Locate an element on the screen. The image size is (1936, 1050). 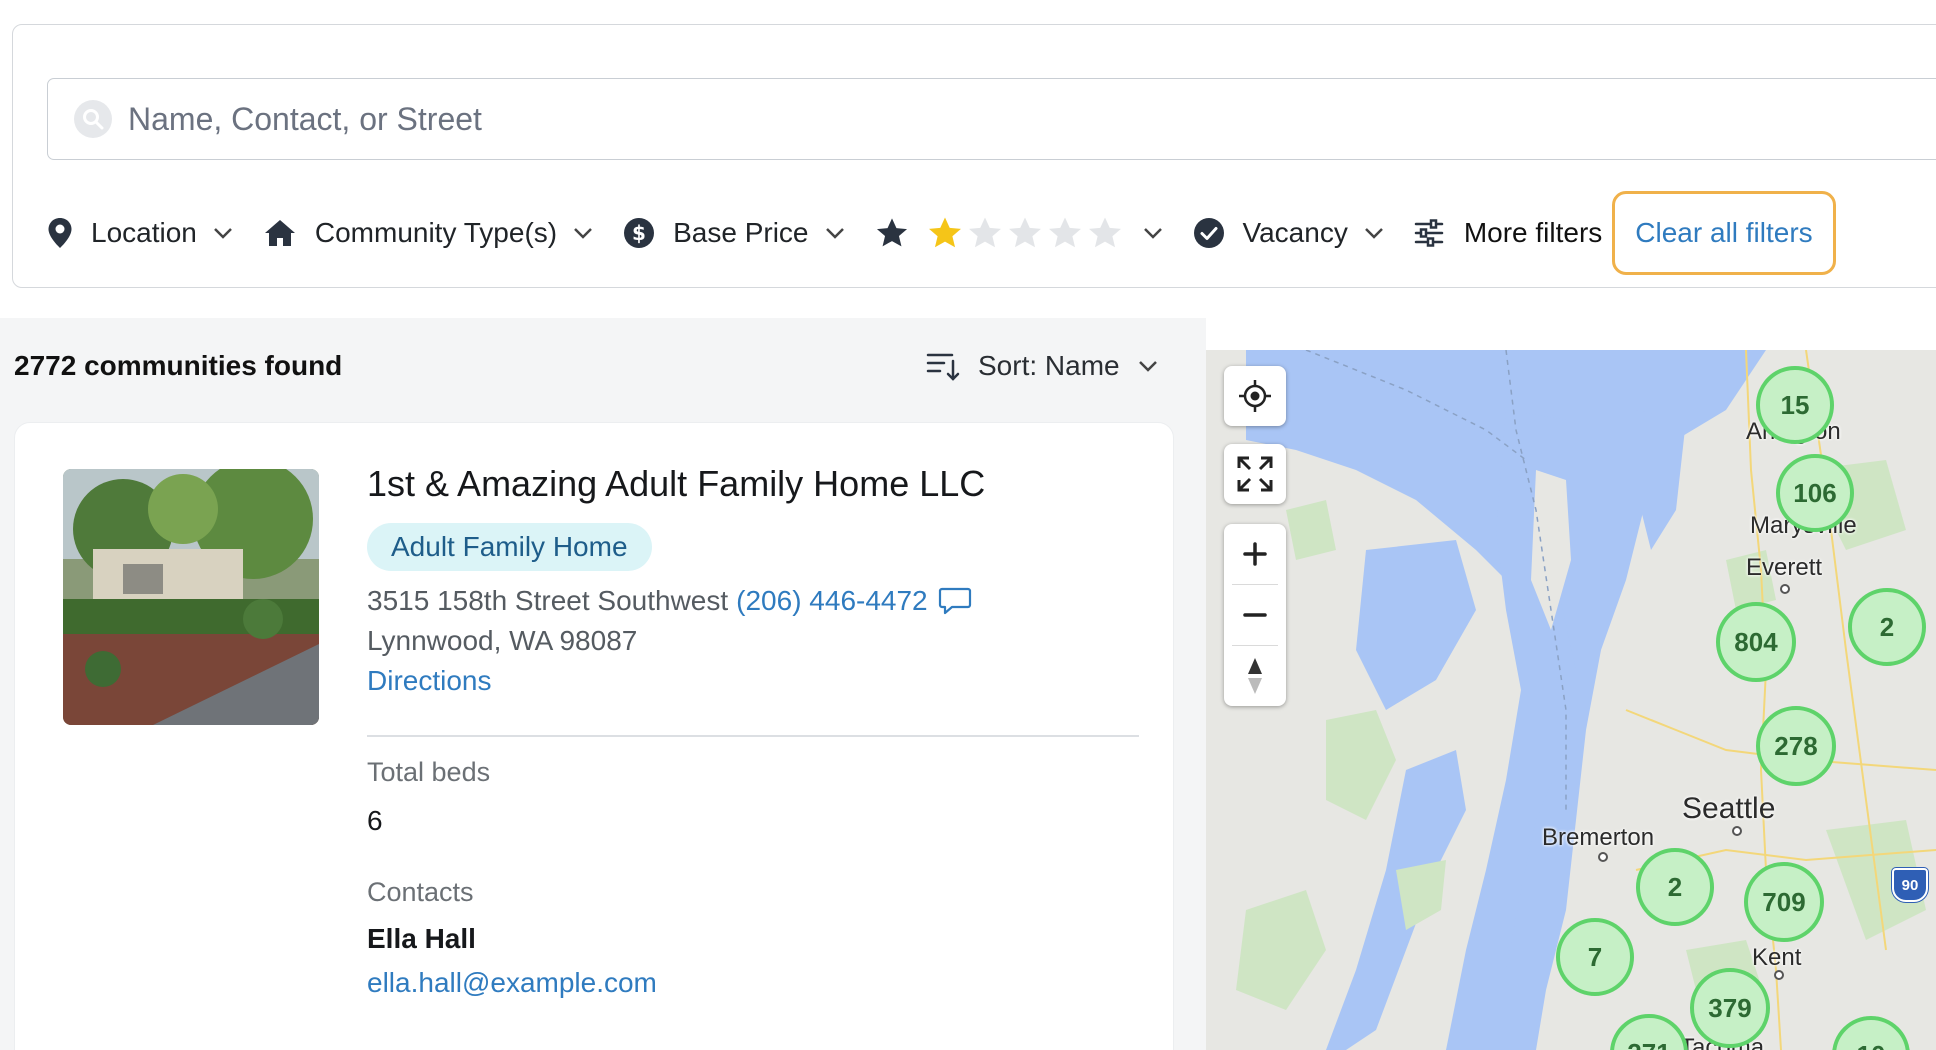
vacancy-filter-label: Vacancy is located at coordinates (1295, 232).